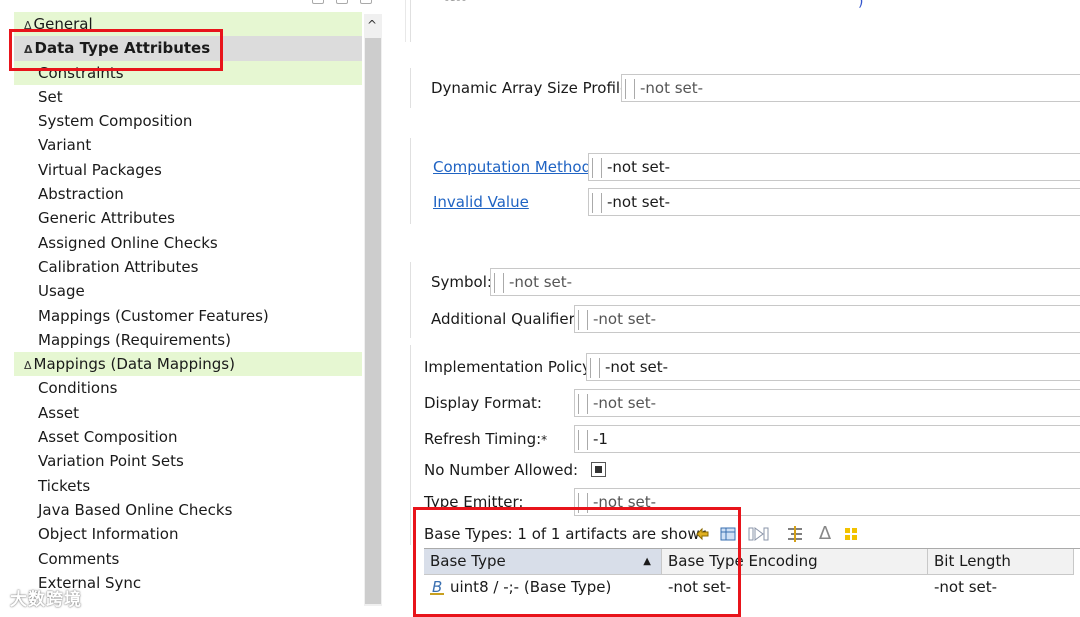  Describe the element at coordinates (700, 587) in the screenshot. I see `cell-encoding: -not set-` at that location.